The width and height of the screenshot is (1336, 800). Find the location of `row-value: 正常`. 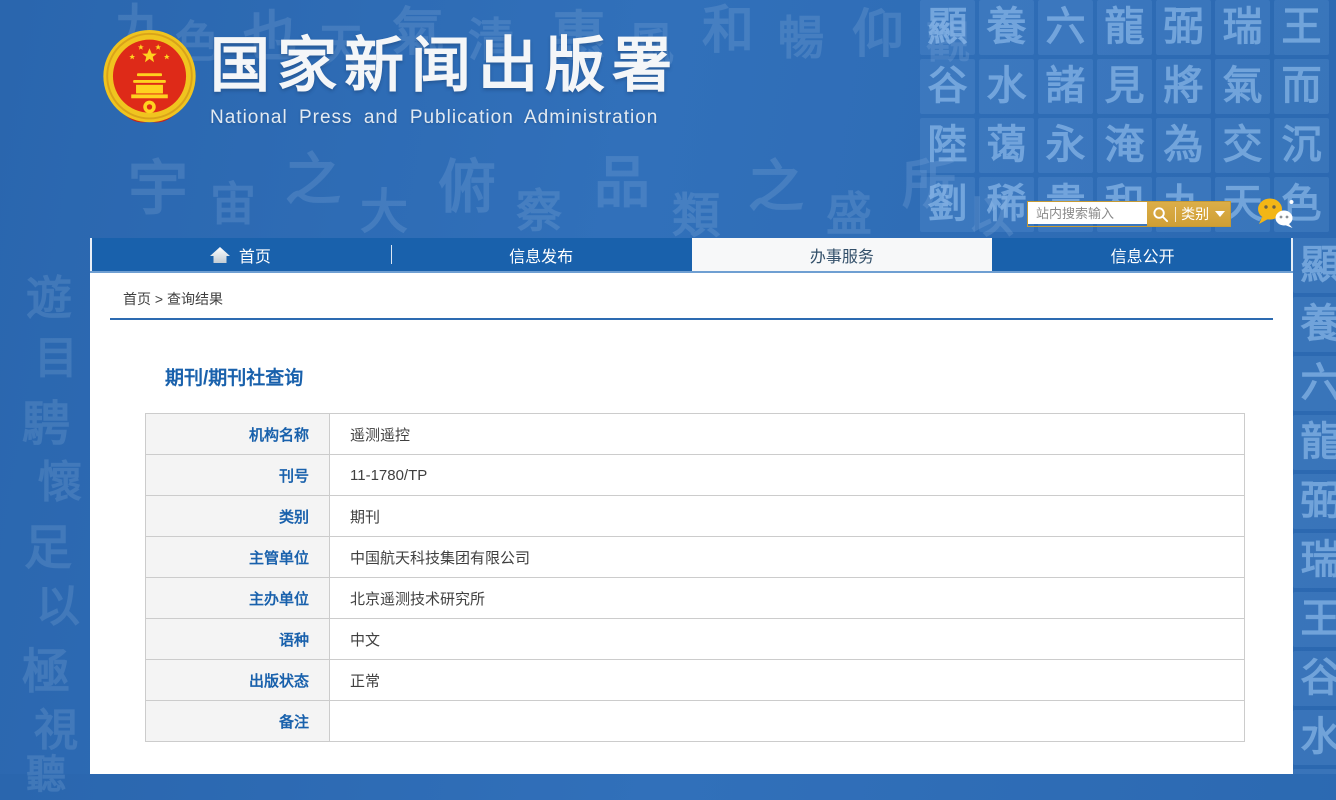

row-value: 正常 is located at coordinates (365, 681).